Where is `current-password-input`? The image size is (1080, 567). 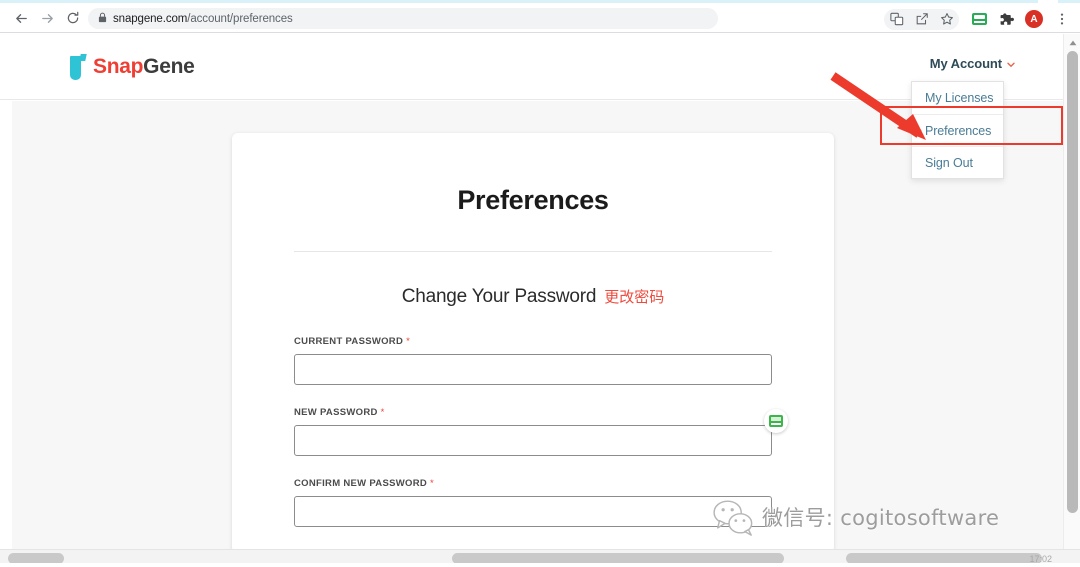
current-password-input is located at coordinates (533, 369).